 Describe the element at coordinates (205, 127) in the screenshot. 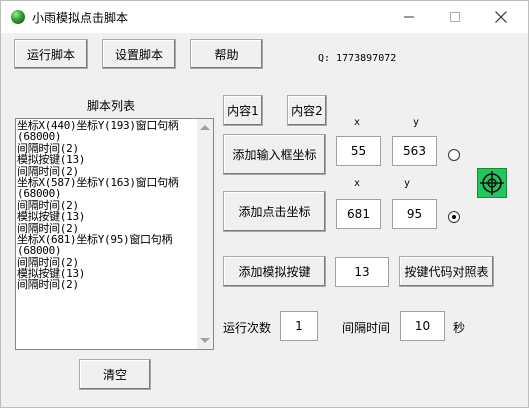

I see `scroll-up-arrow-icon` at that location.